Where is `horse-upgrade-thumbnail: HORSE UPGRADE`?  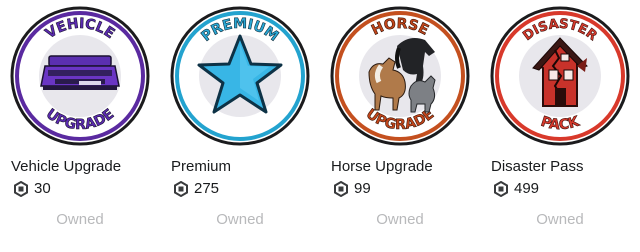 horse-upgrade-thumbnail: HORSE UPGRADE is located at coordinates (400, 76).